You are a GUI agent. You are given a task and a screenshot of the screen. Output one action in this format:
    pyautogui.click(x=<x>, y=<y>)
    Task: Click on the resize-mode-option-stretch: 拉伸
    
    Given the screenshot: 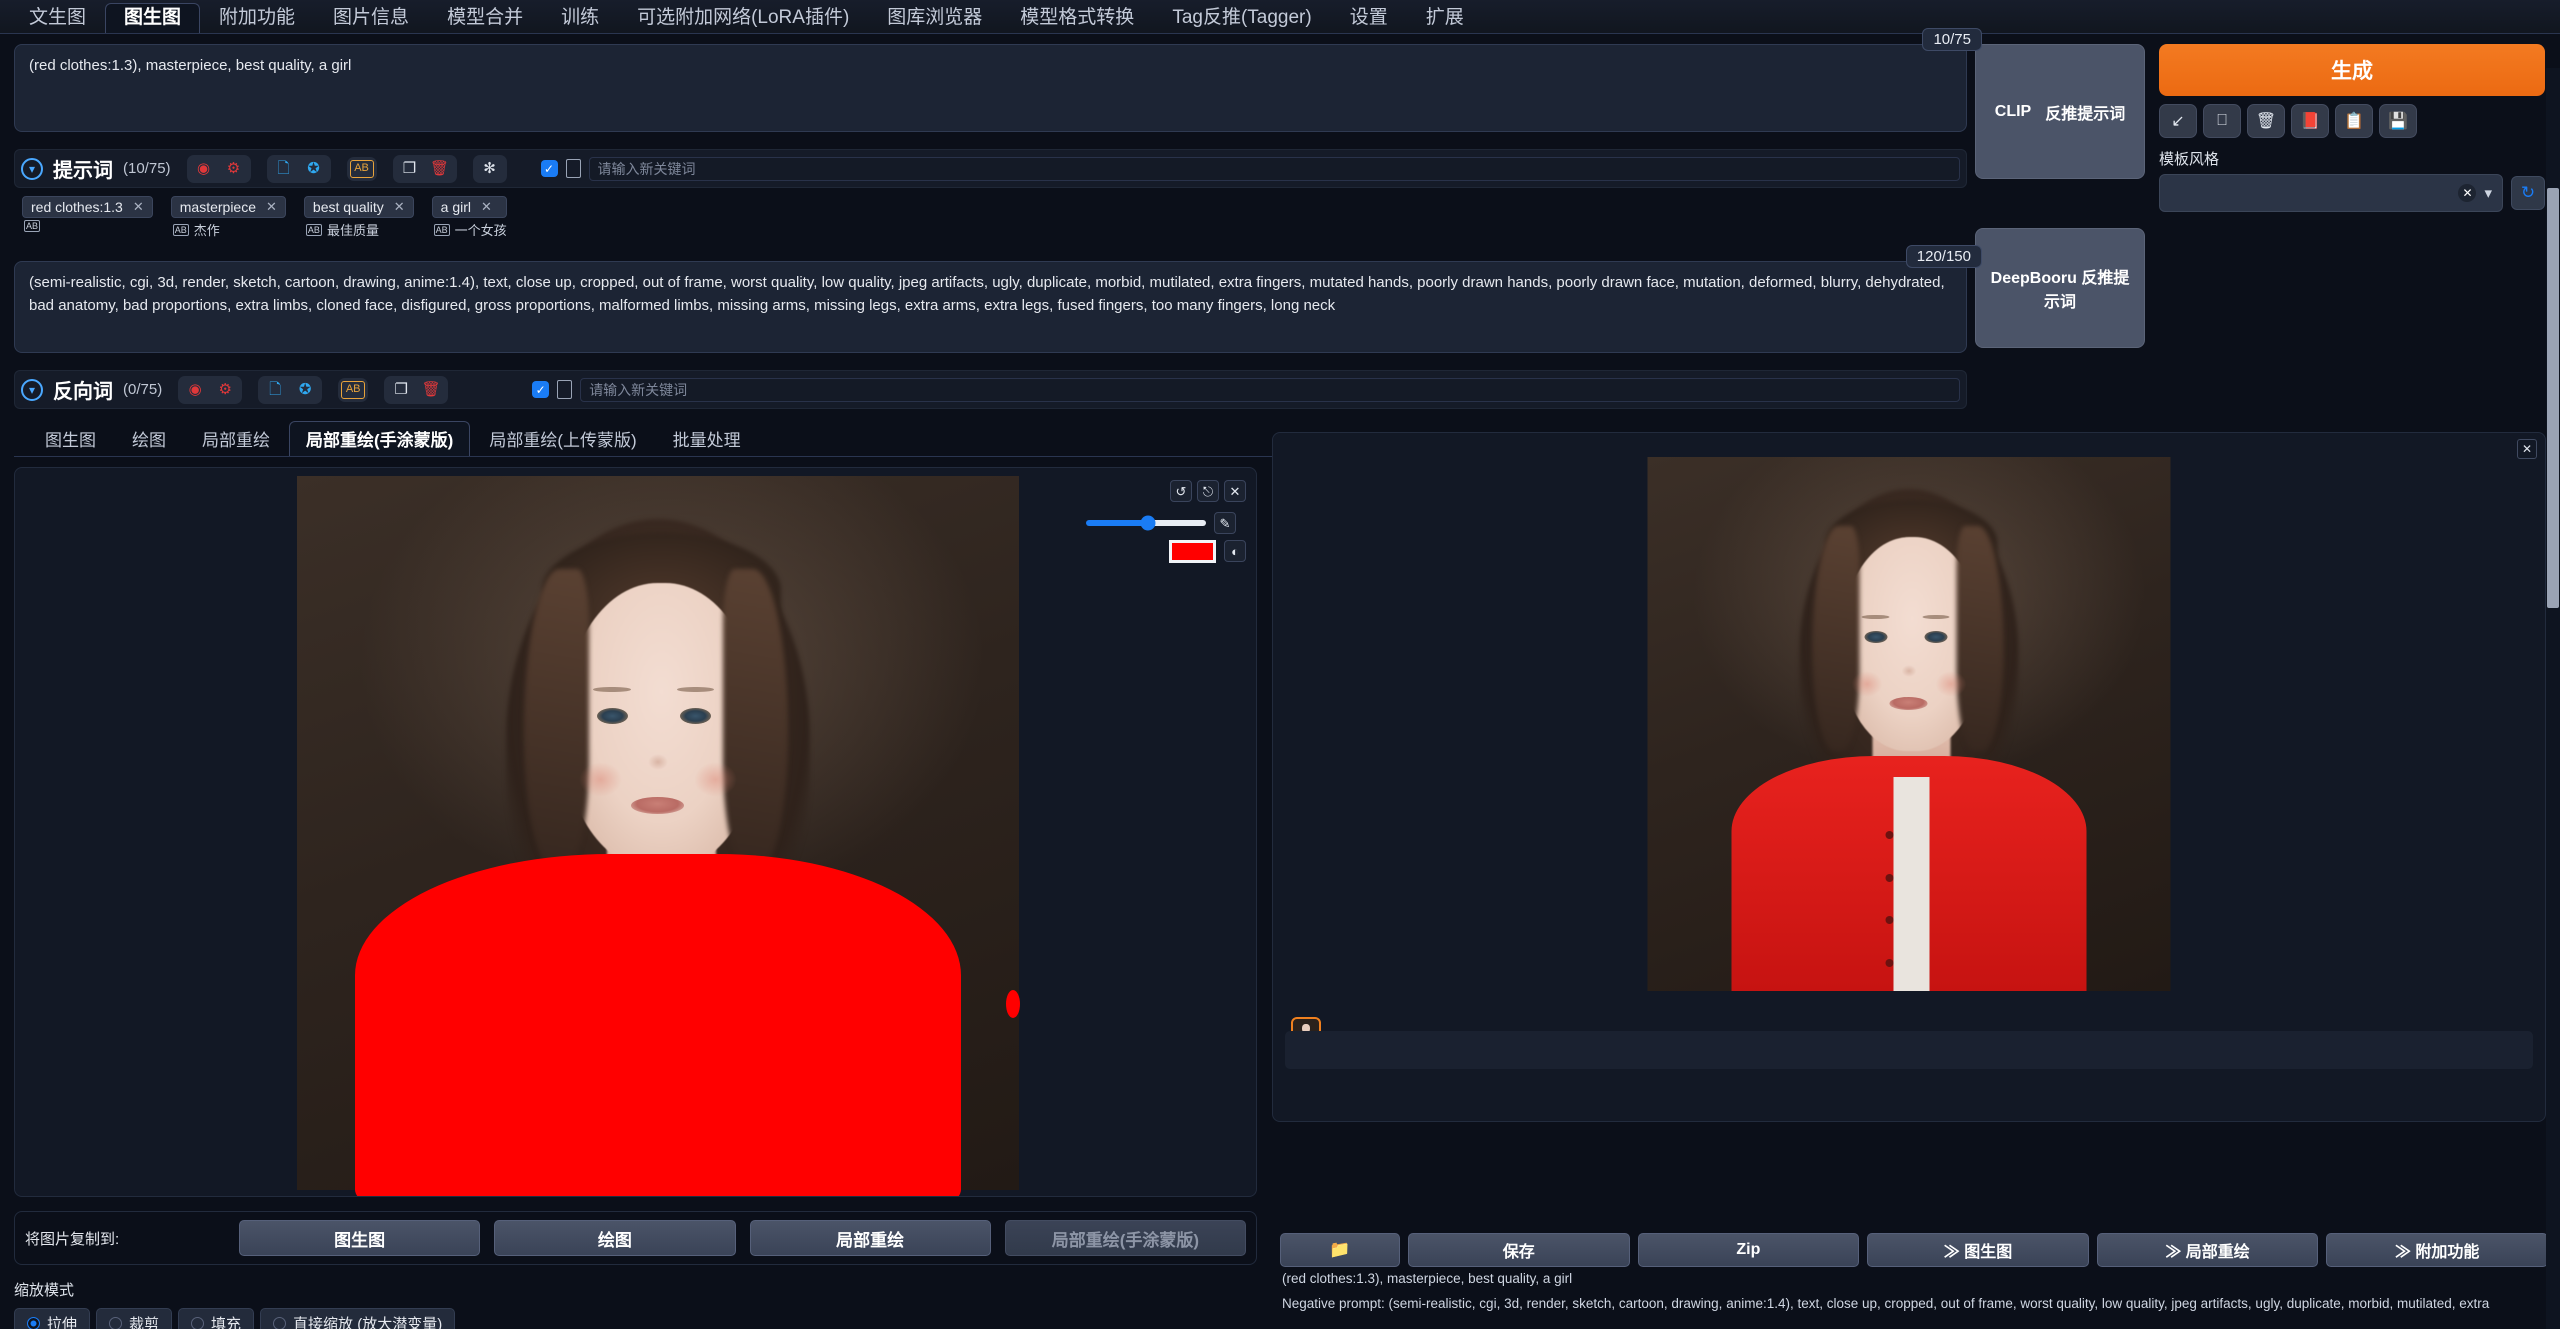 What is the action you would take?
    pyautogui.click(x=52, y=1318)
    